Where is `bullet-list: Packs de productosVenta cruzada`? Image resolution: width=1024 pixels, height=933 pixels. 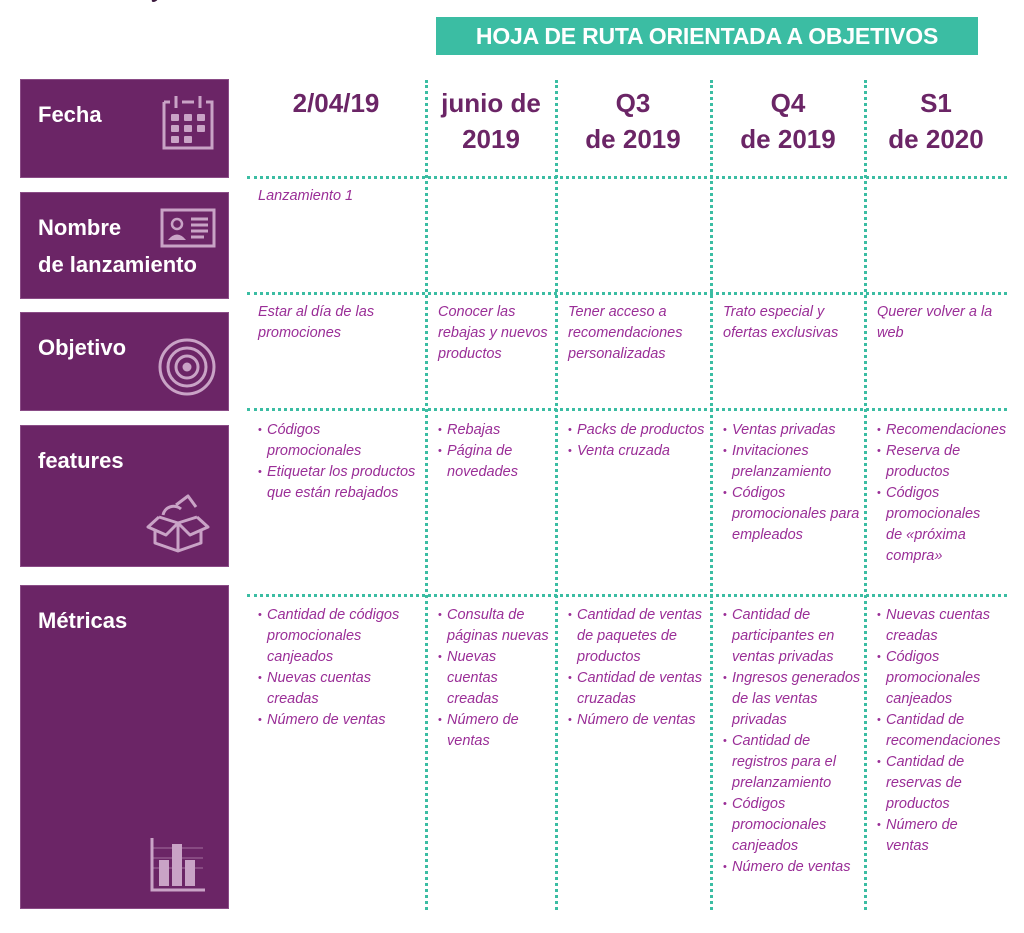 bullet-list: Packs de productosVenta cruzada is located at coordinates (638, 441).